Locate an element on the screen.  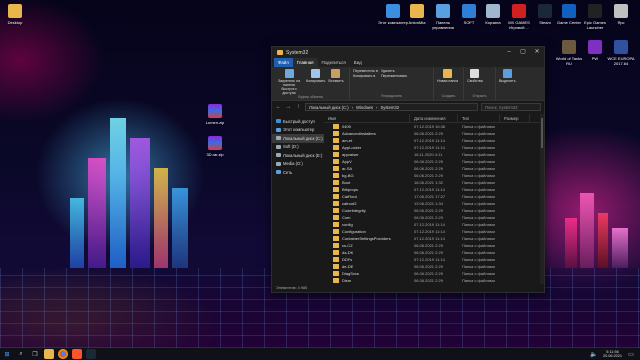
steam-icon is located at coordinates (545, 11).